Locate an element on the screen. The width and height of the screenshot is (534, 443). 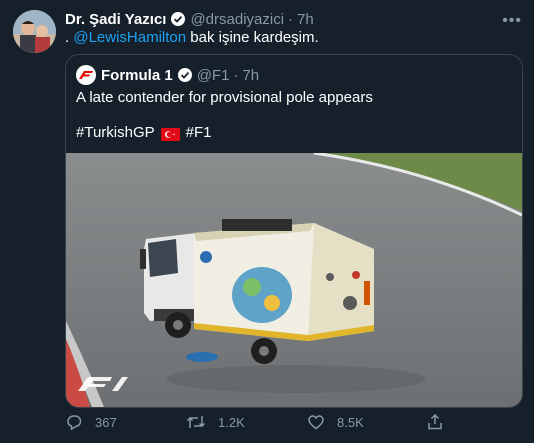
tweet-actions: 367 1.2K 8.5K is located at coordinates (275, 425).